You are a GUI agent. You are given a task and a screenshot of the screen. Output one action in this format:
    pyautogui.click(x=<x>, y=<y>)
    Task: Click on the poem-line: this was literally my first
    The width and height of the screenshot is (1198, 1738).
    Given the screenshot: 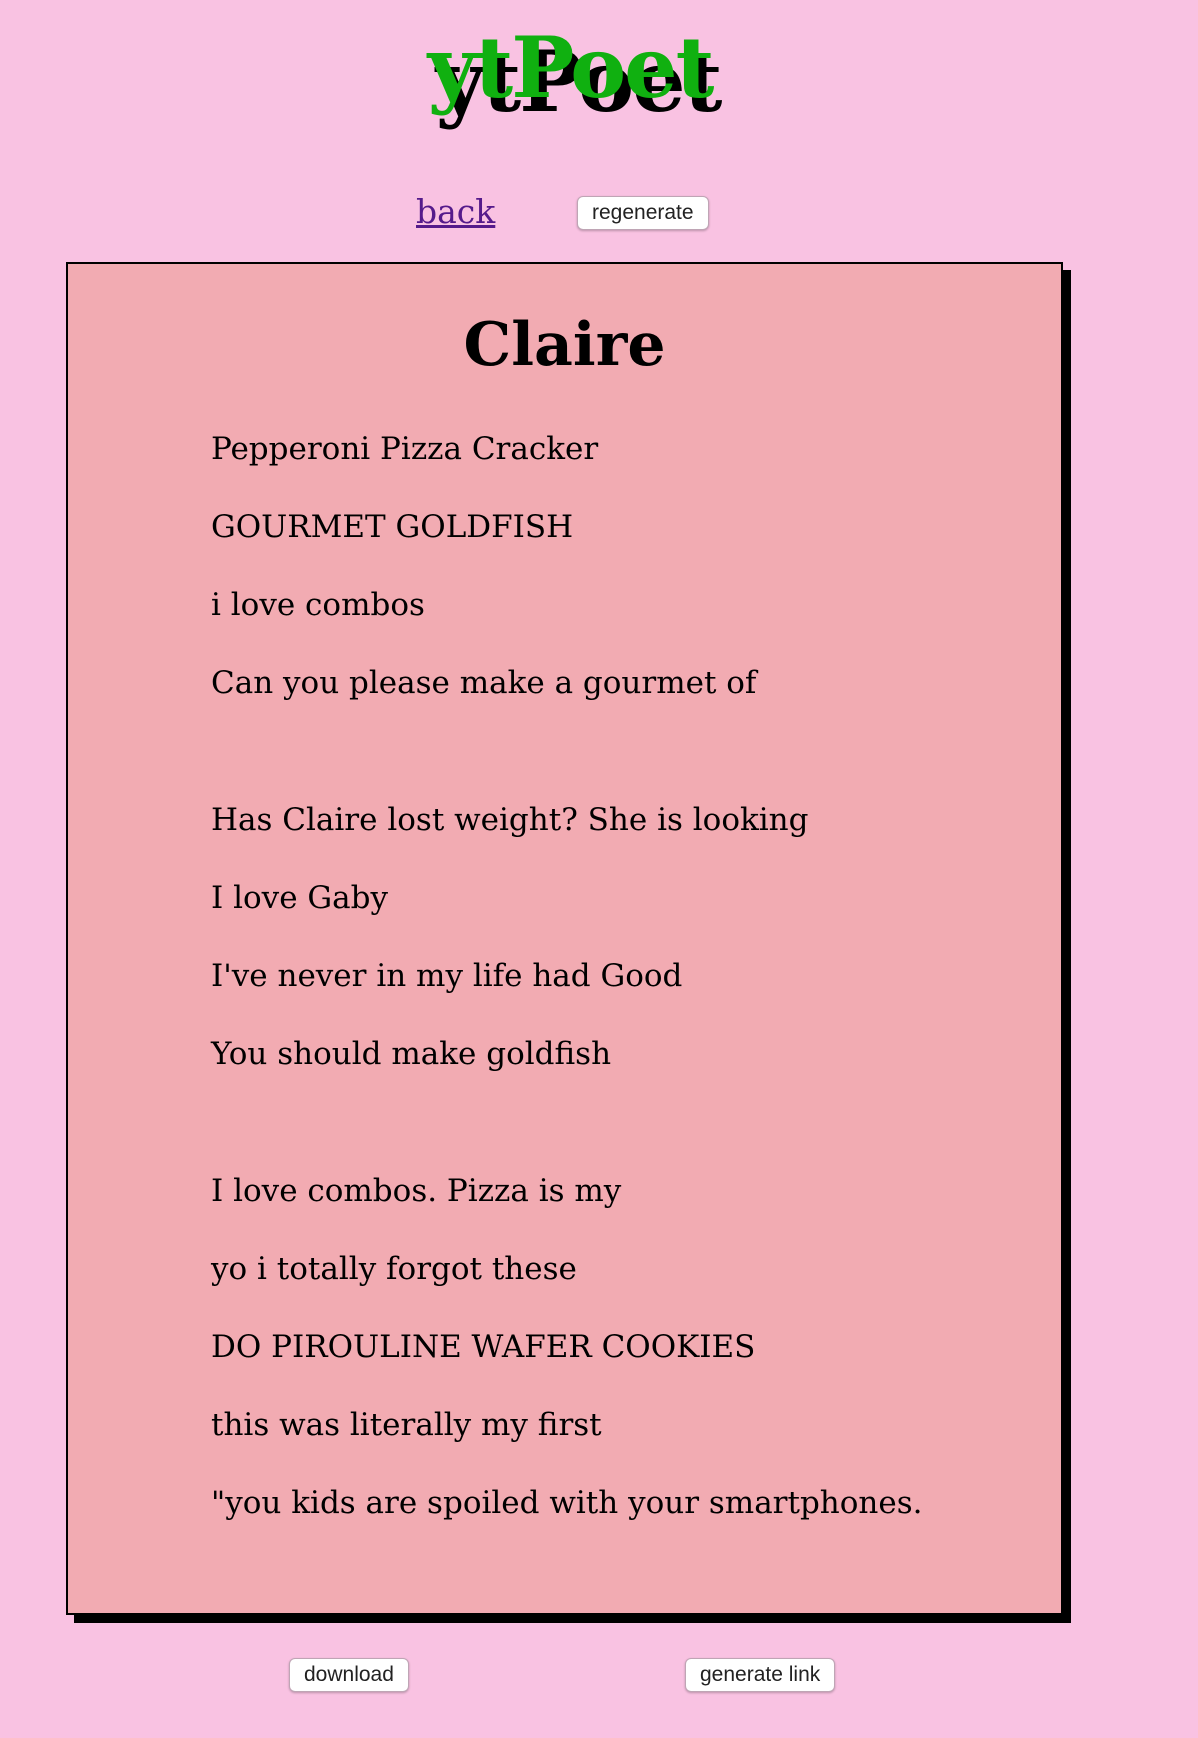 What is the action you would take?
    pyautogui.click(x=406, y=1425)
    